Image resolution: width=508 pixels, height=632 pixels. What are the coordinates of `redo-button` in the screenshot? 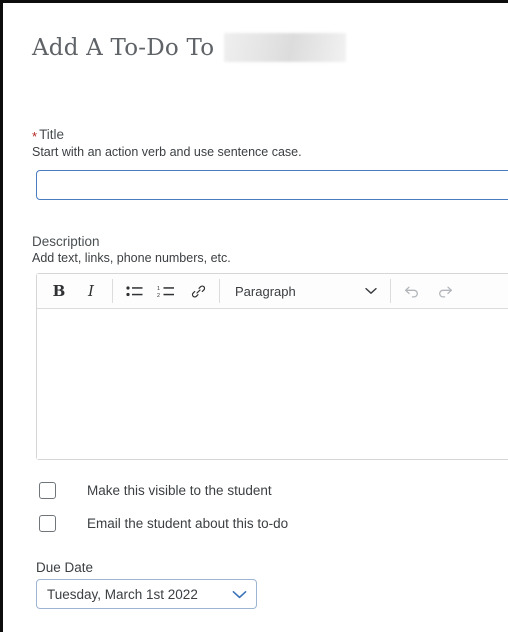 It's located at (444, 291).